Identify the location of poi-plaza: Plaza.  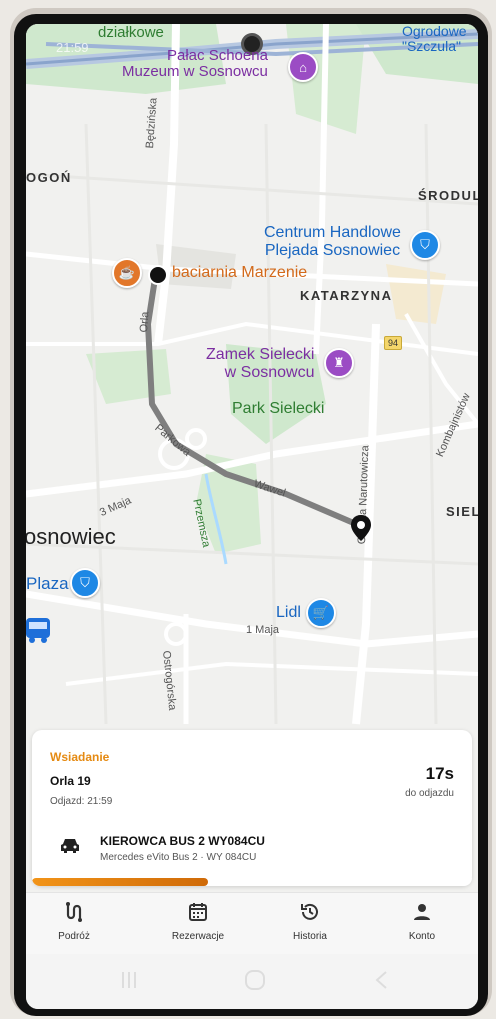
(47, 584).